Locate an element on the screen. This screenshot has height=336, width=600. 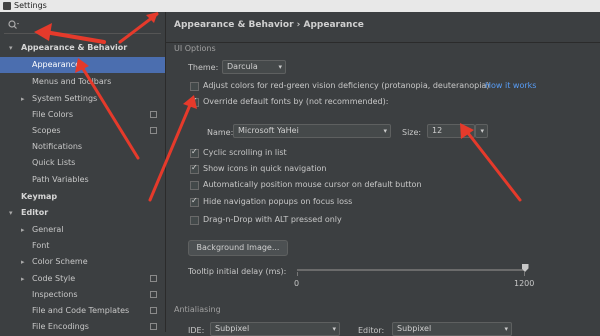
sidebar-item-label: Editor is located at coordinates (35, 212).